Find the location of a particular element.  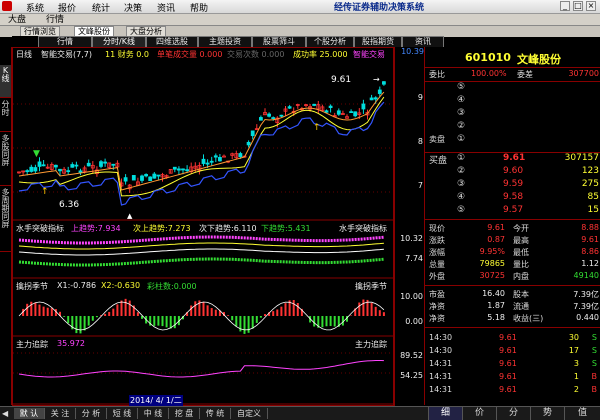

minimize-icon: _ is located at coordinates (565, 6).